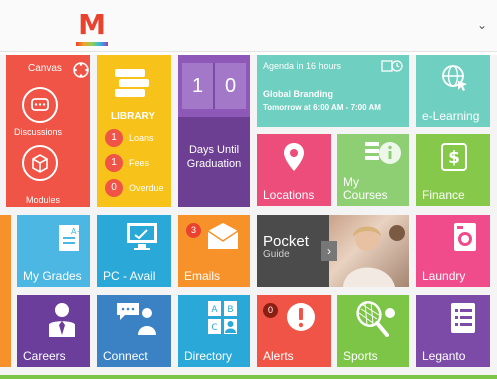 This screenshot has height=379, width=497. Describe the element at coordinates (383, 153) in the screenshot. I see `courses-info-icon` at that location.